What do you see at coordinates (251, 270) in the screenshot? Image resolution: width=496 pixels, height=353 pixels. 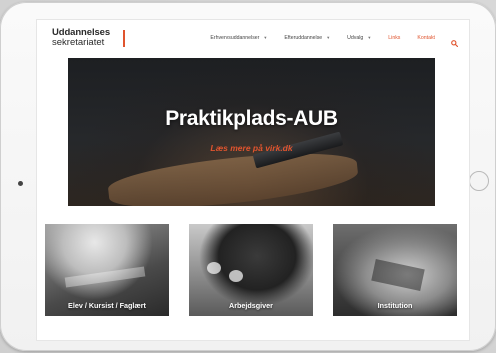 I see `card-arbejdsgiver: Arbejdsgiver` at bounding box center [251, 270].